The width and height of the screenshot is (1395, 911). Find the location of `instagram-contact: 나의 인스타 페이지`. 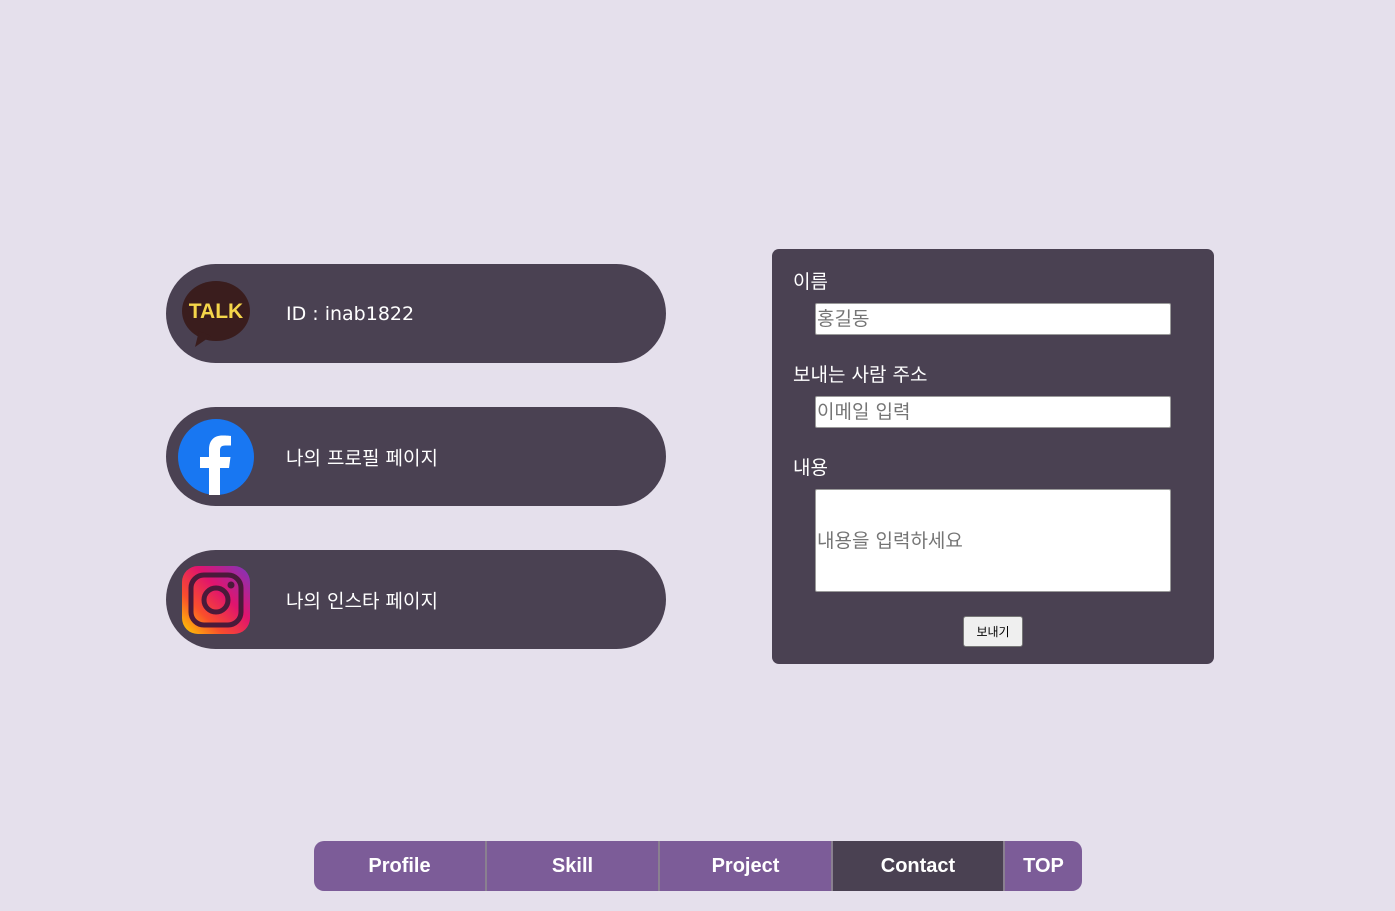

instagram-contact: 나의 인스타 페이지 is located at coordinates (416, 599).